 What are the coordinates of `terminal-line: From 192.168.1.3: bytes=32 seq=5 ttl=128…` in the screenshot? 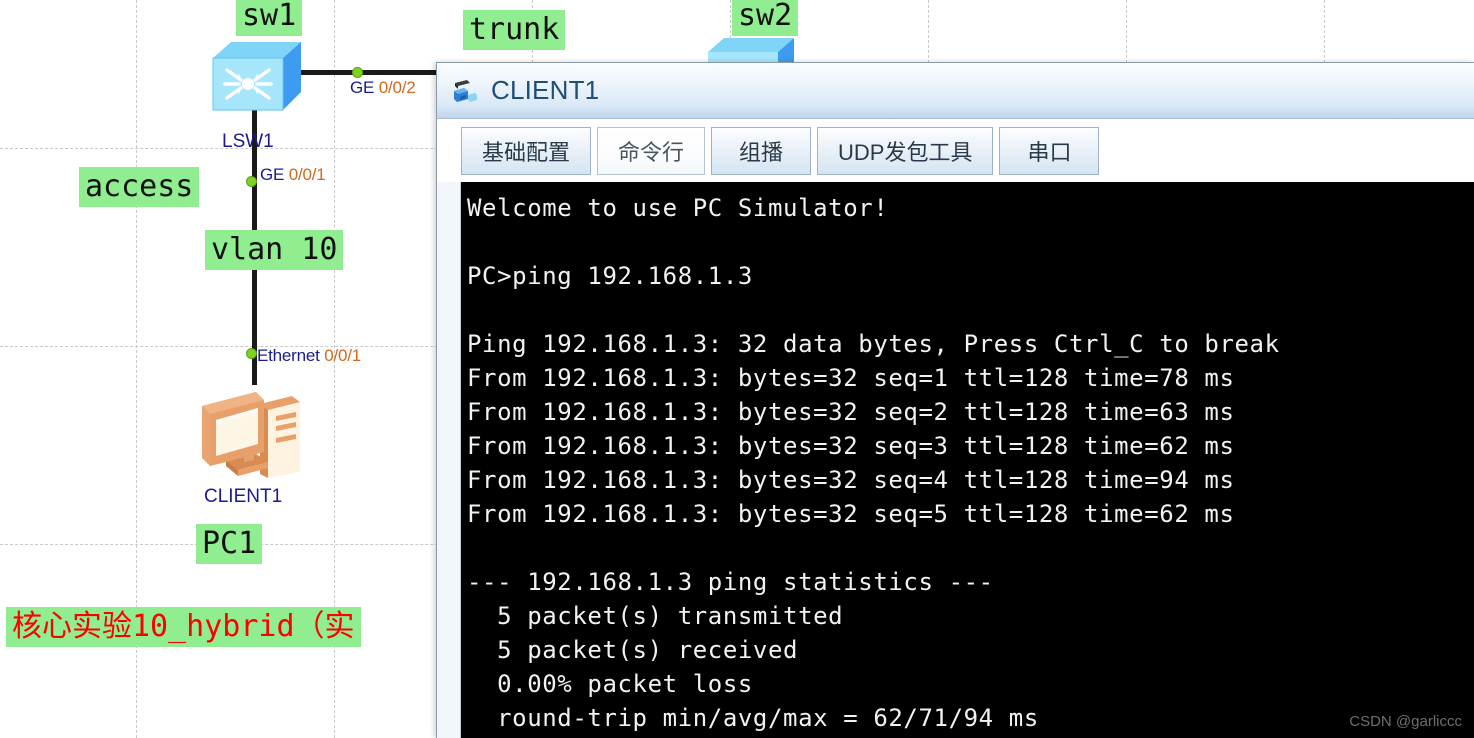 It's located at (851, 514).